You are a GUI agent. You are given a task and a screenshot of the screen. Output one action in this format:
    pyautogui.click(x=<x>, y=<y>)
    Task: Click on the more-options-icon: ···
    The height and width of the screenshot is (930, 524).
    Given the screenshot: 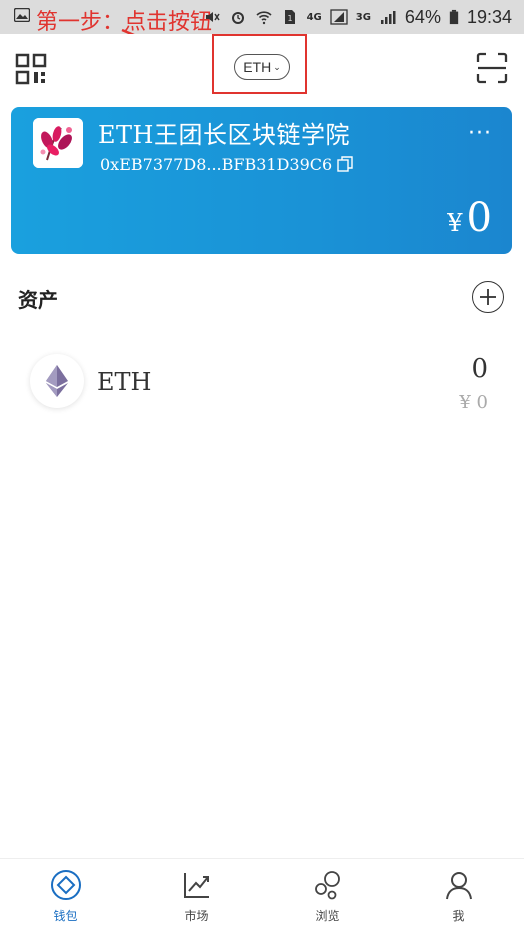 What is the action you would take?
    pyautogui.click(x=480, y=133)
    